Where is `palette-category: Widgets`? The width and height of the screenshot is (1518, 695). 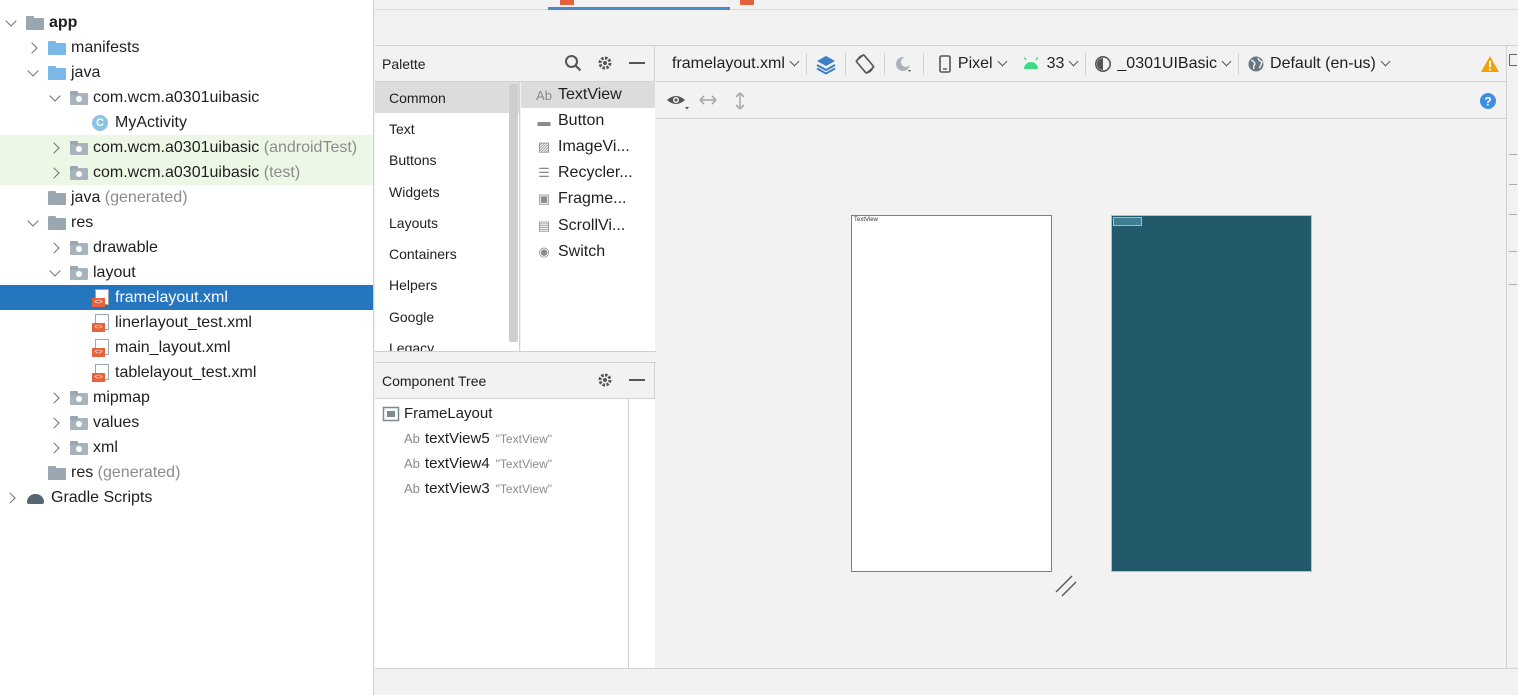
palette-category: Widgets is located at coordinates (447, 191).